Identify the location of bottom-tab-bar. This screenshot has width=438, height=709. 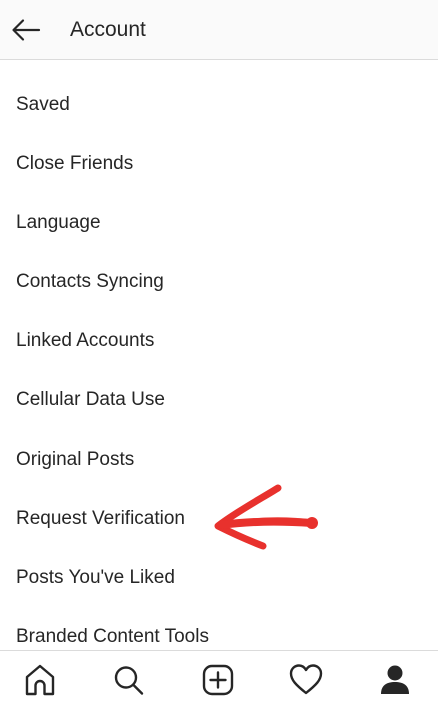
(219, 679).